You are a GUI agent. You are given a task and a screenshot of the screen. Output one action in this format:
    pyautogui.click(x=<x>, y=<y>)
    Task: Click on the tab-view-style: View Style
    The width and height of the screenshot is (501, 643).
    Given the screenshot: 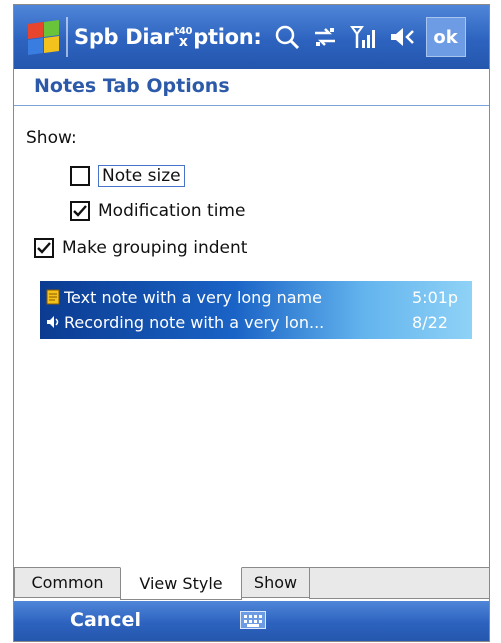 What is the action you would take?
    pyautogui.click(x=181, y=583)
    